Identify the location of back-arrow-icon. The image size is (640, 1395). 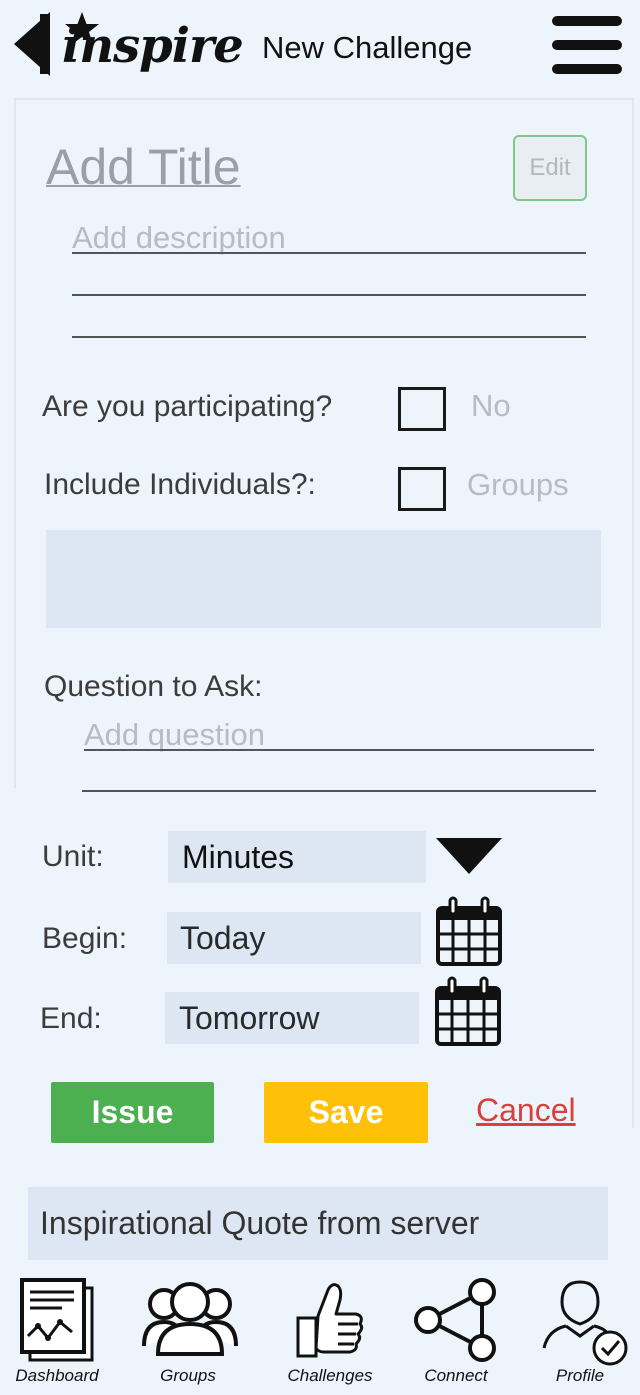
(31, 44).